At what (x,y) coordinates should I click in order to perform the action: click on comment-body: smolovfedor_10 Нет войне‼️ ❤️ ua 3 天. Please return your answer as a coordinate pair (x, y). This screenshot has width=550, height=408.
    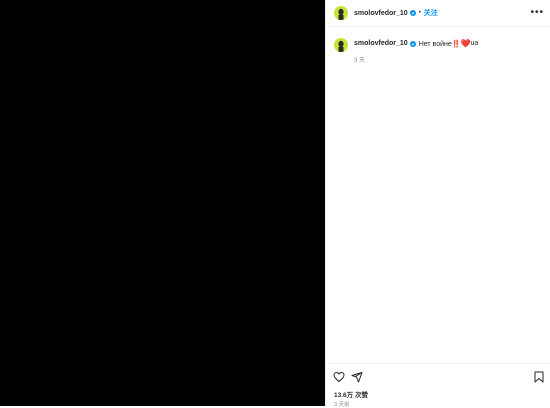
    Looking at the image, I should click on (416, 51).